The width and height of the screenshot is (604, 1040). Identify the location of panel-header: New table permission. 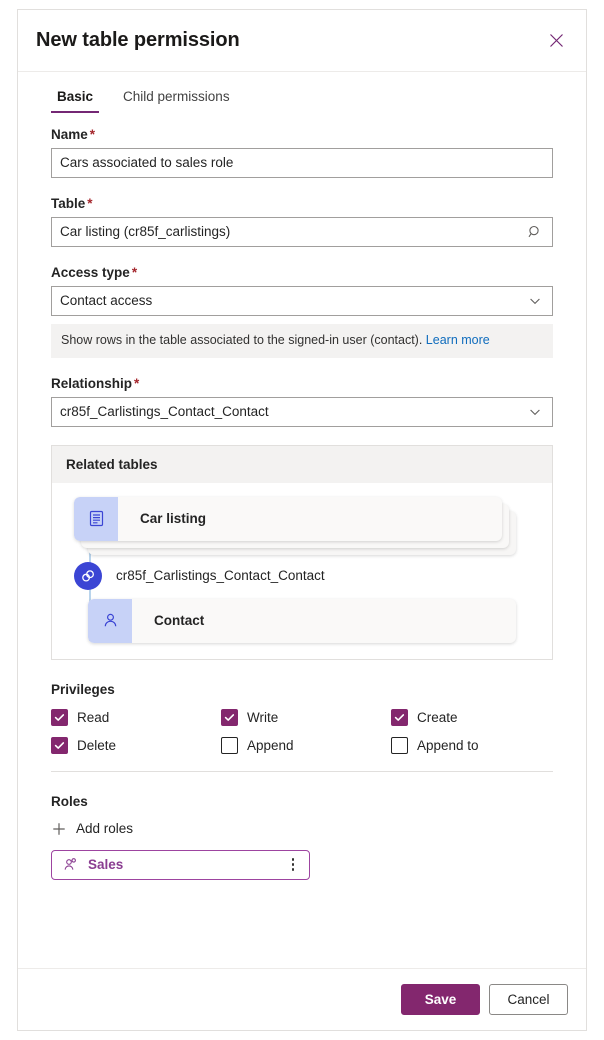
(302, 41).